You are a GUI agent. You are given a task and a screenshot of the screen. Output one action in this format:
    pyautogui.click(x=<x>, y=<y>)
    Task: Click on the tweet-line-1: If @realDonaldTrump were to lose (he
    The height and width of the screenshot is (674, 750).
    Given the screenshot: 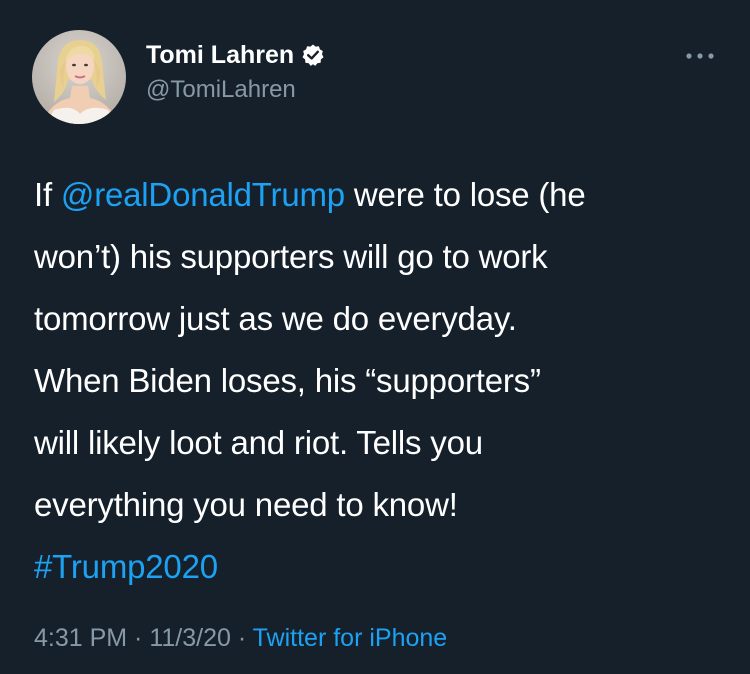 What is the action you would take?
    pyautogui.click(x=379, y=195)
    